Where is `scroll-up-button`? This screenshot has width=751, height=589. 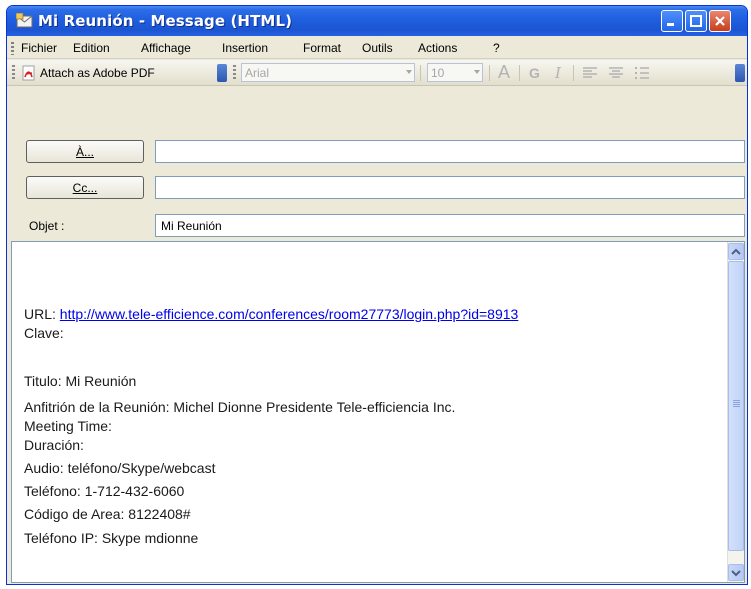
scroll-up-button is located at coordinates (736, 251).